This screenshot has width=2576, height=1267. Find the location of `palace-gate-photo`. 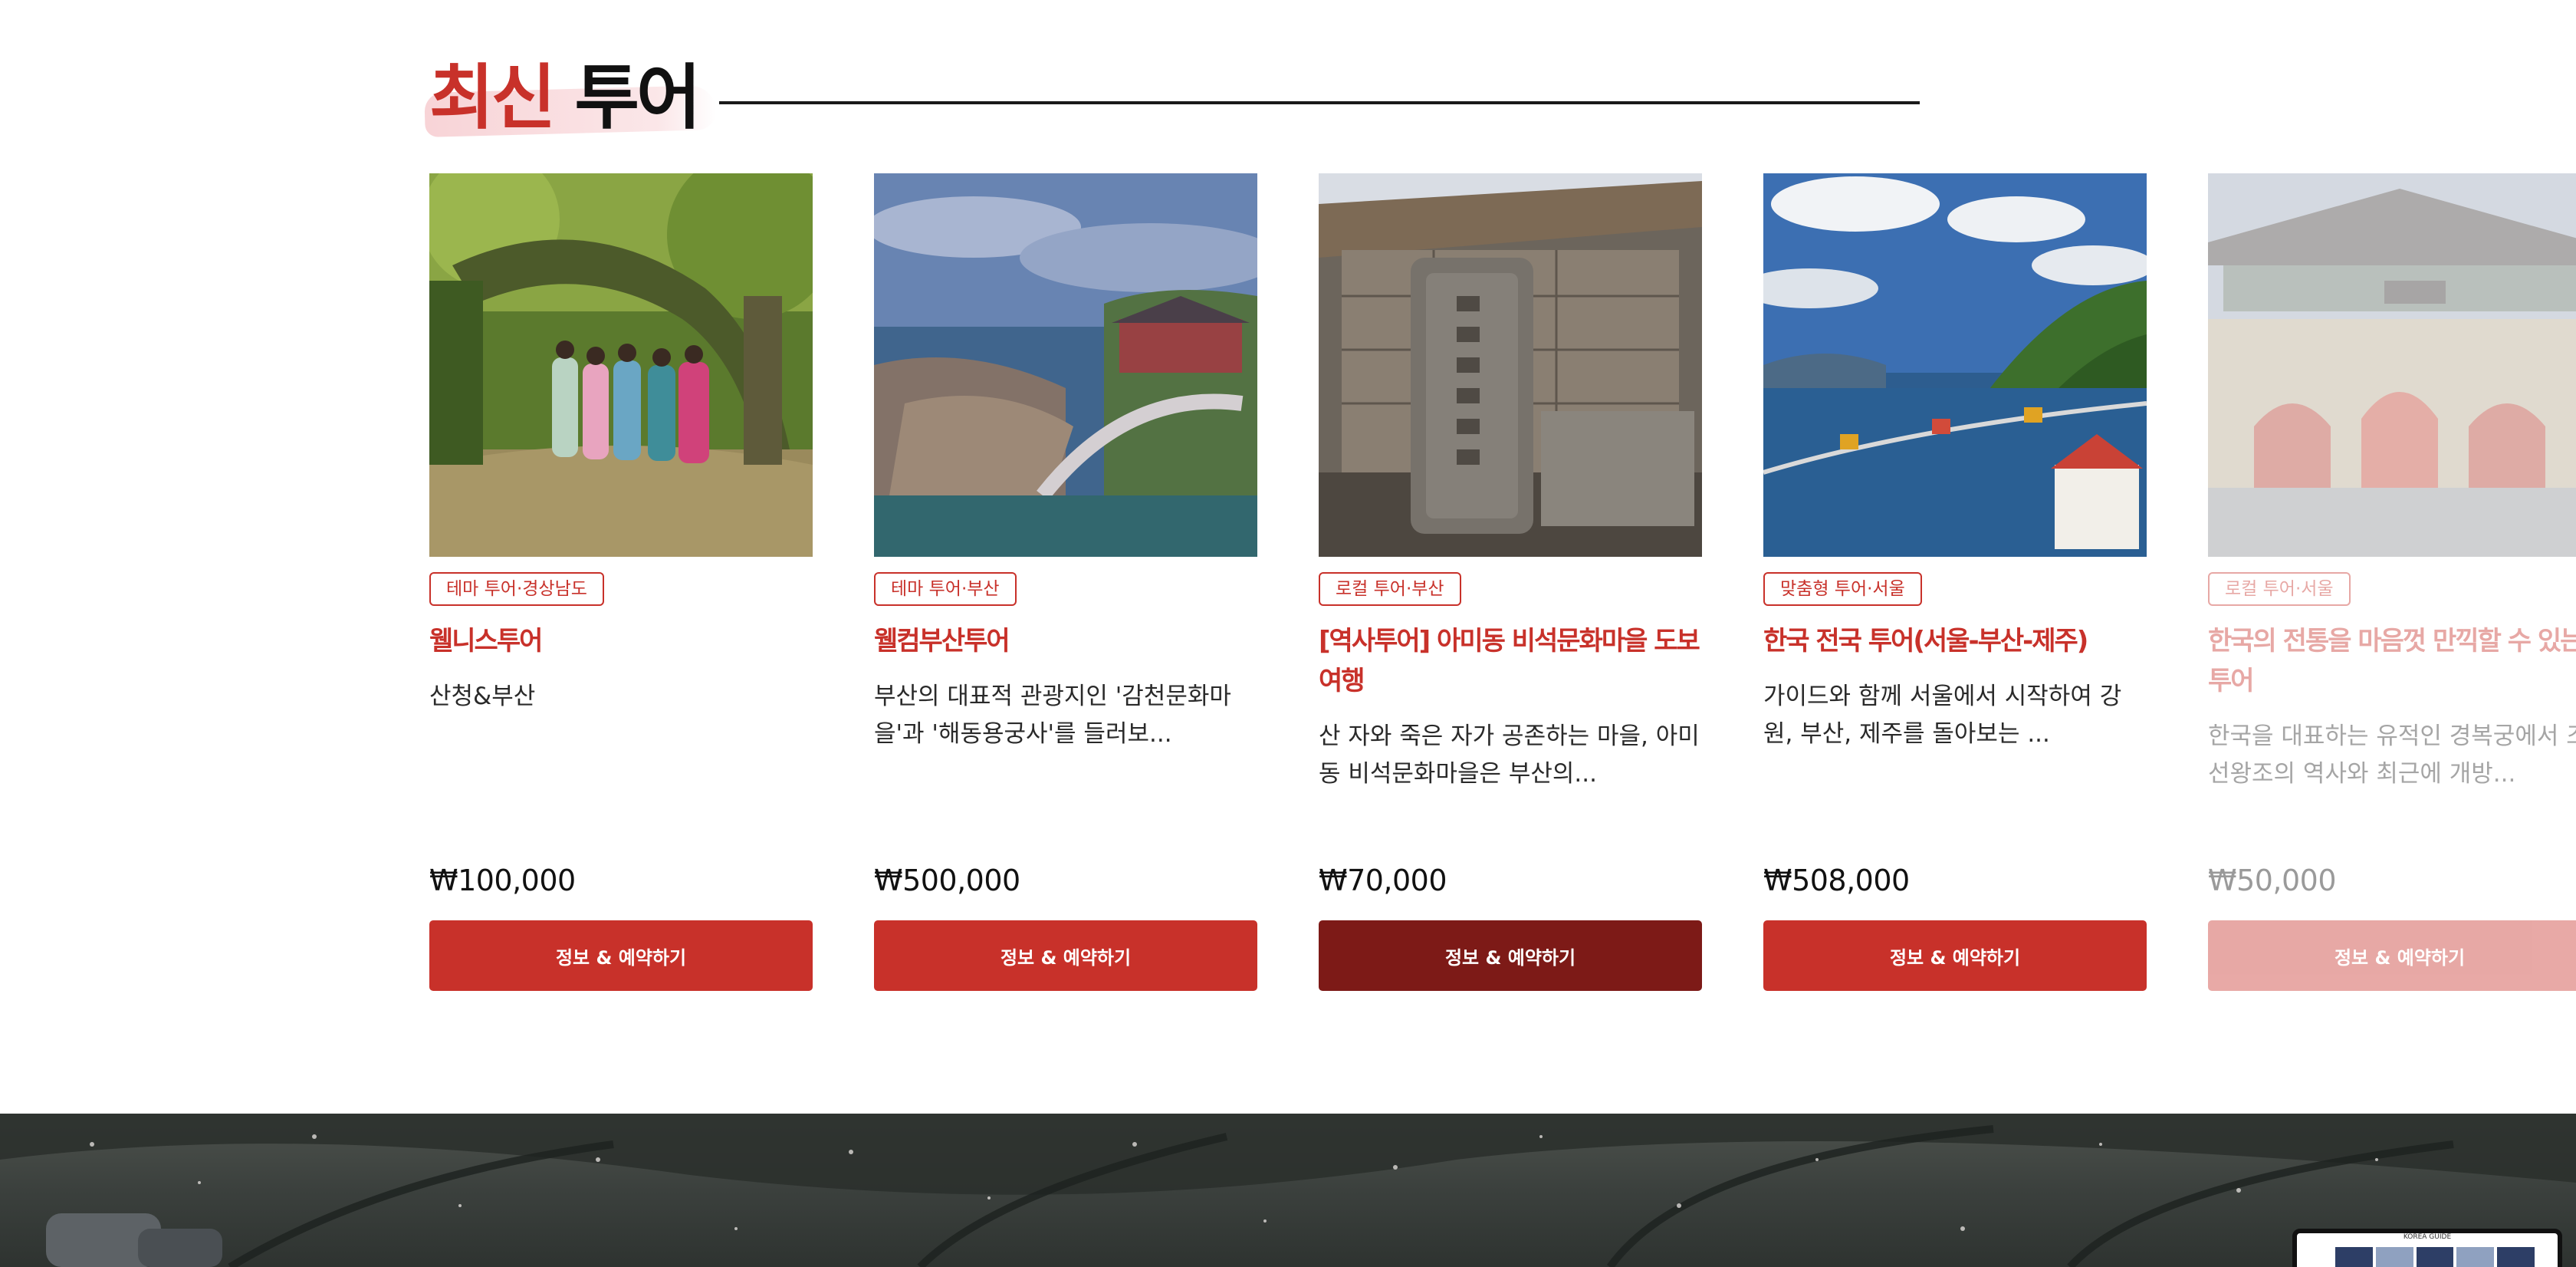

palace-gate-photo is located at coordinates (2392, 365).